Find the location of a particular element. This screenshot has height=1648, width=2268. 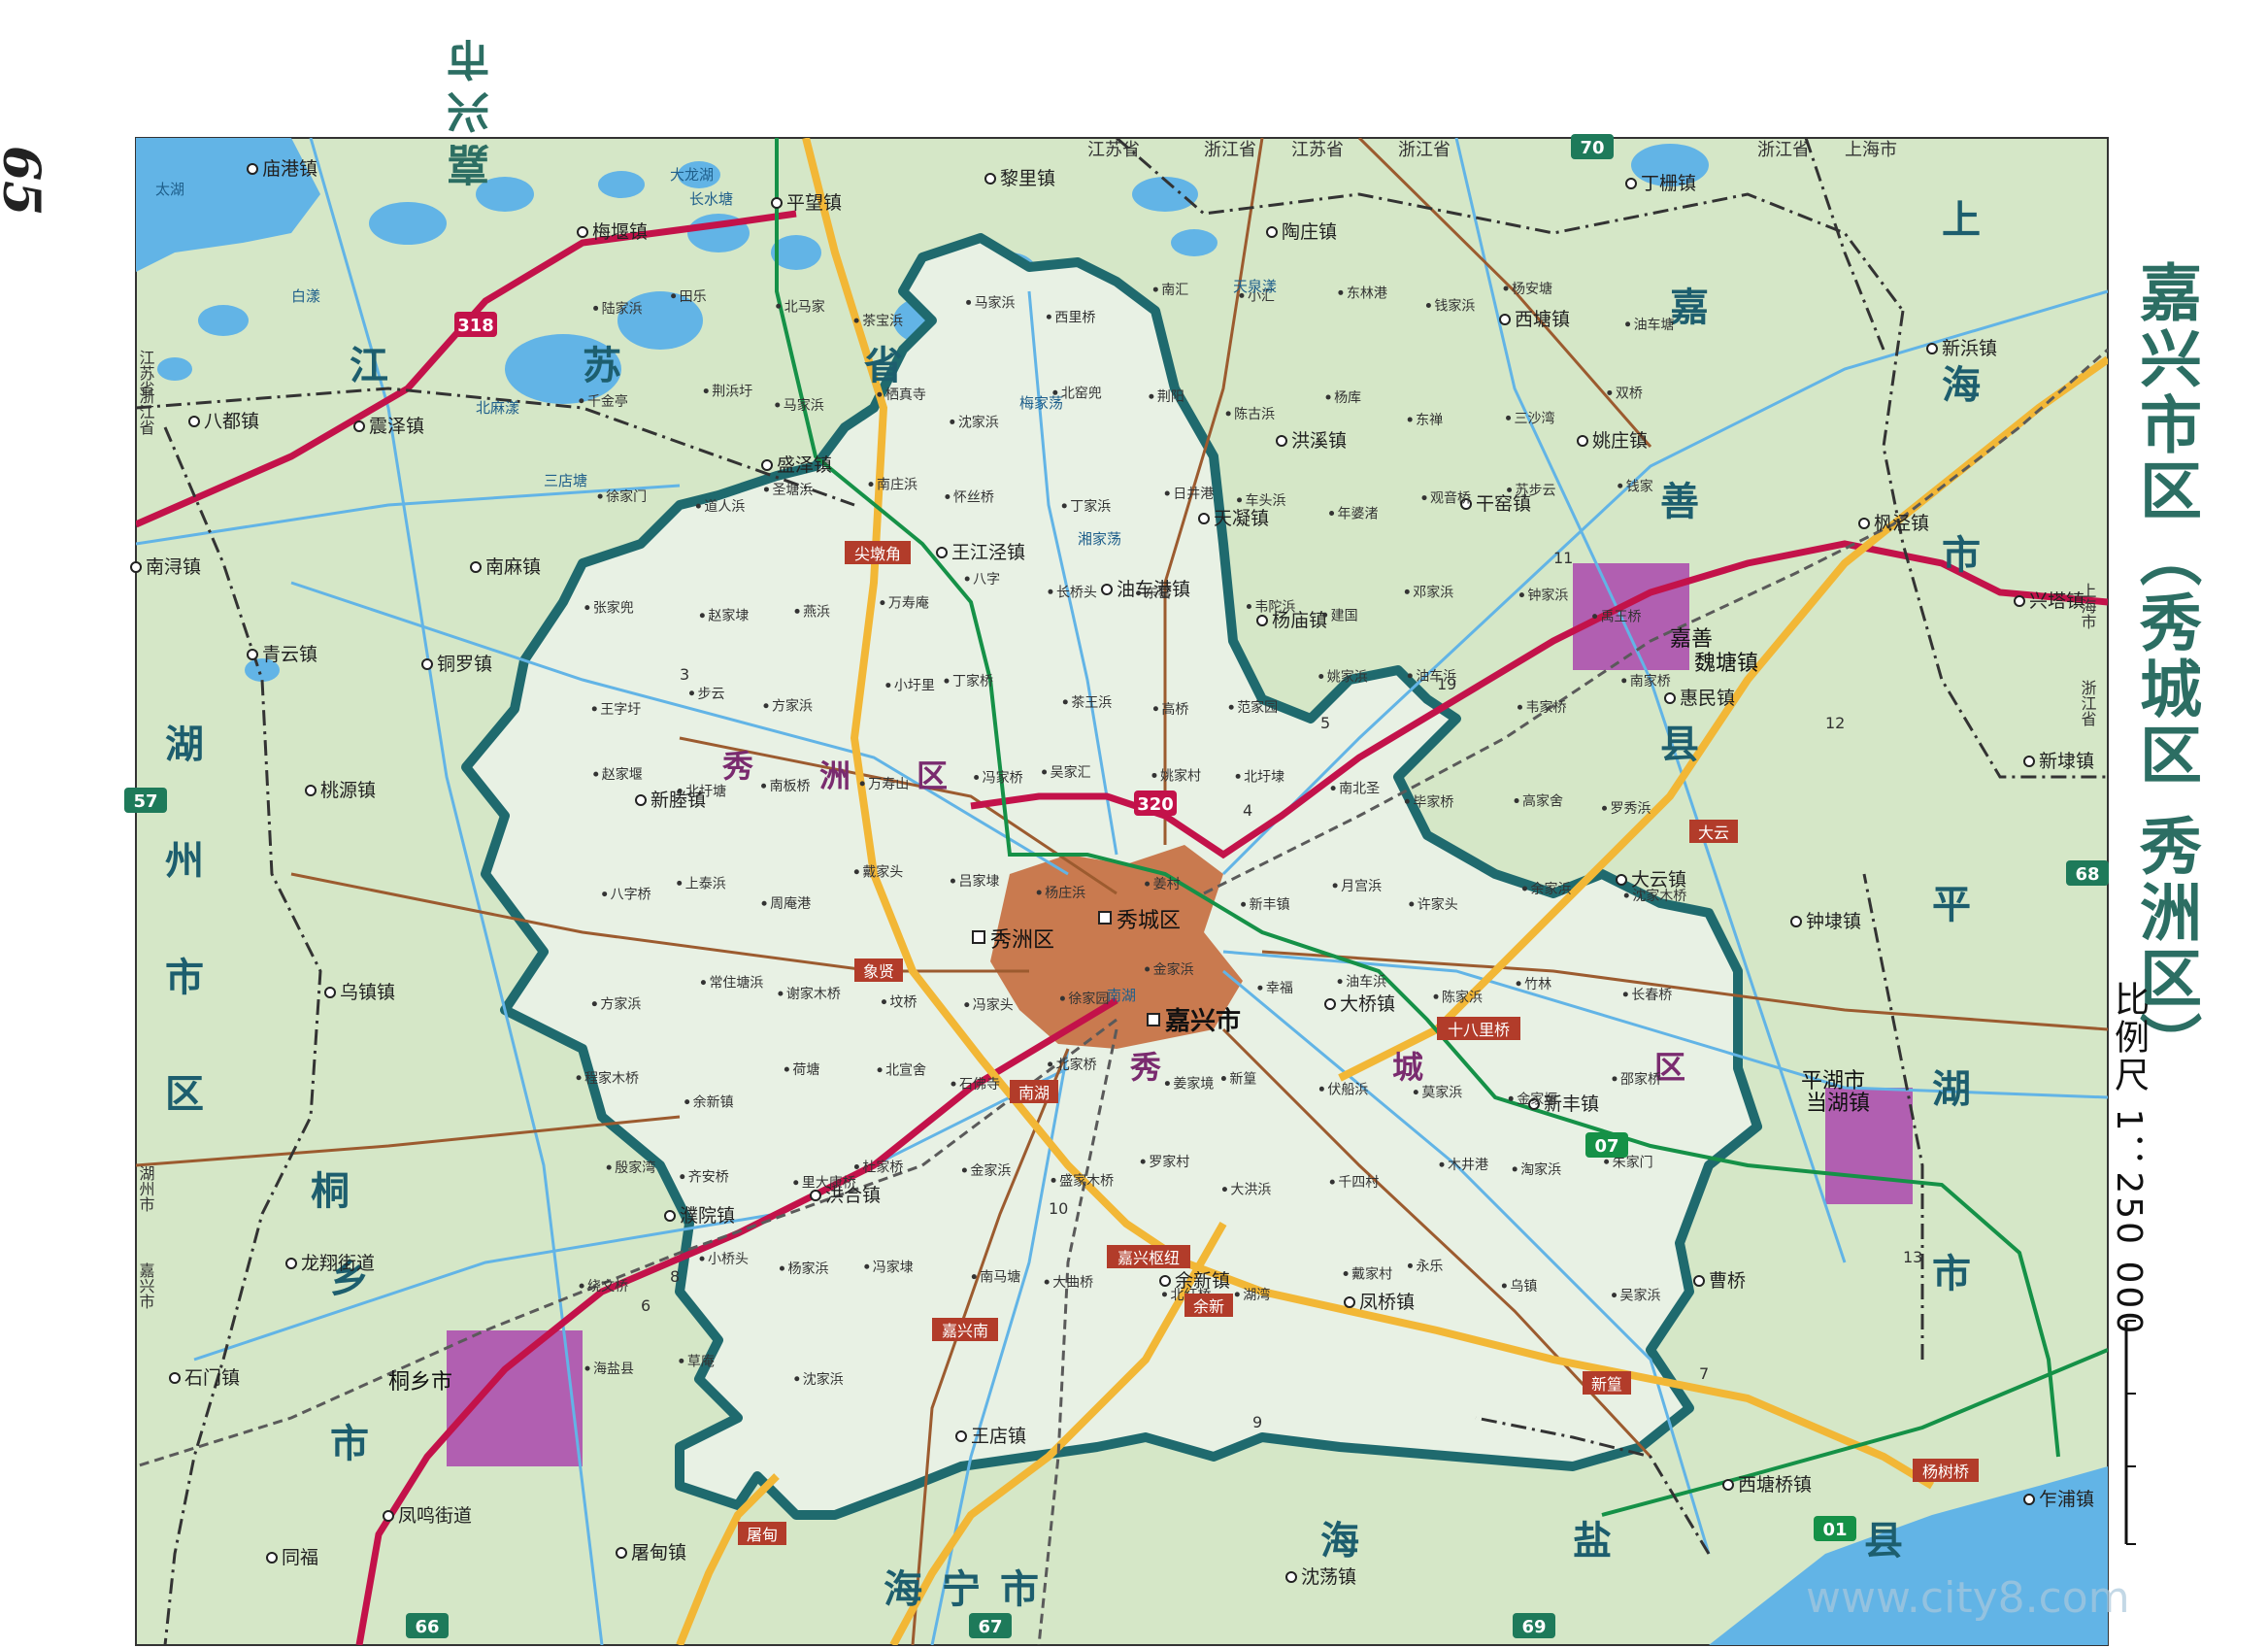

village-marker: 姜家境 is located at coordinates (1189, 1084).